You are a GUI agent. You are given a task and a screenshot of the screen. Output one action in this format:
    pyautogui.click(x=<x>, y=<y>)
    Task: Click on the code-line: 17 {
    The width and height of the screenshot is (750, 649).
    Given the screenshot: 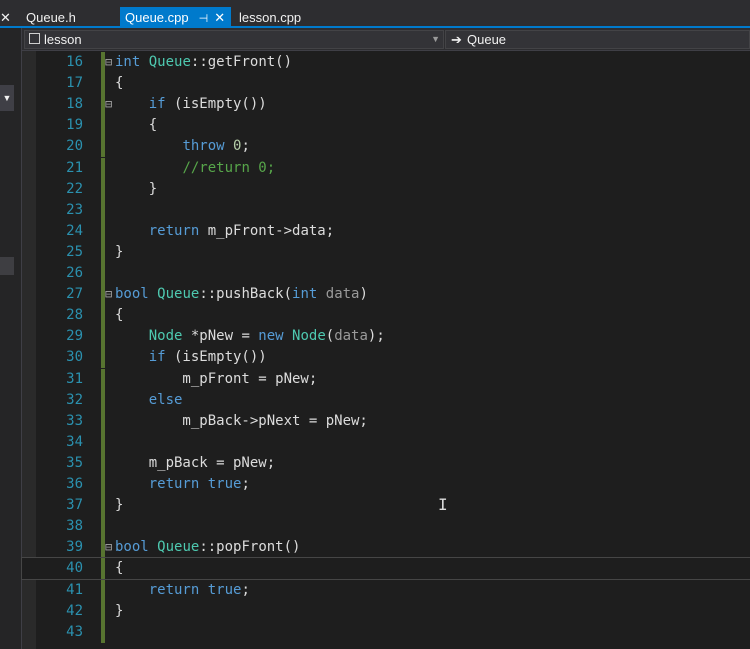 What is the action you would take?
    pyautogui.click(x=386, y=84)
    